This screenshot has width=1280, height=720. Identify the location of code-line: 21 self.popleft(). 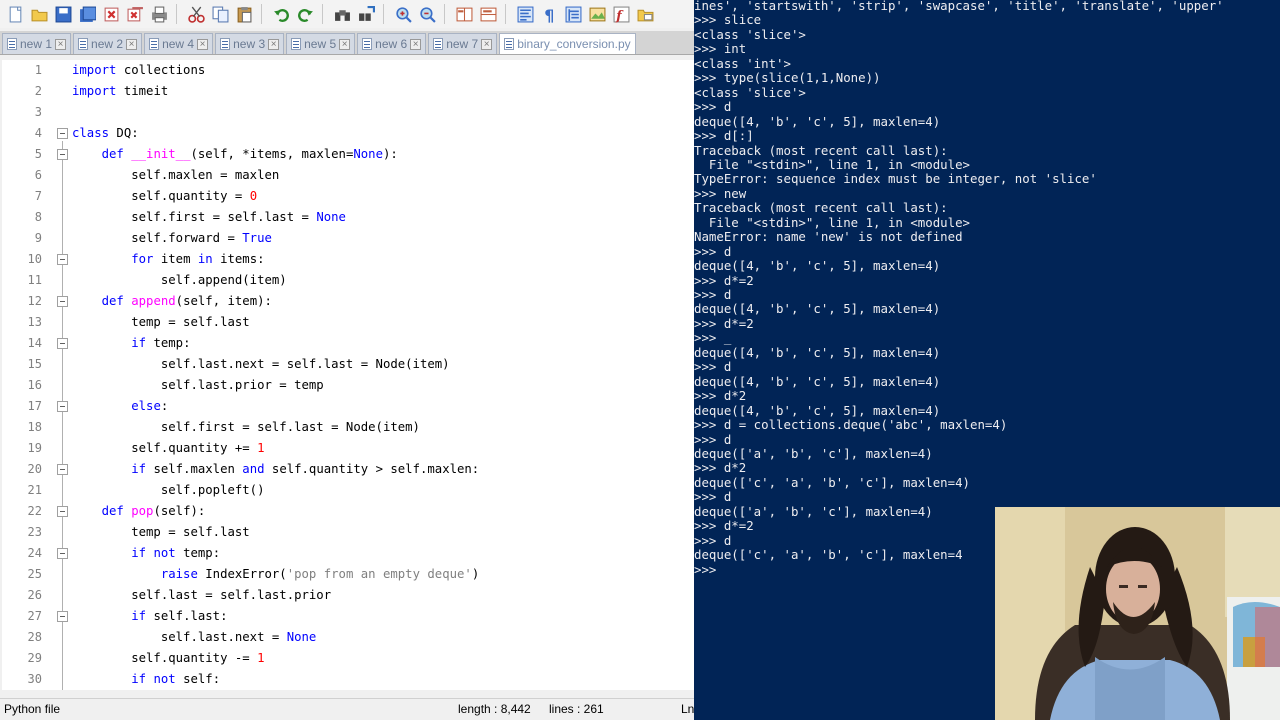
(348, 490).